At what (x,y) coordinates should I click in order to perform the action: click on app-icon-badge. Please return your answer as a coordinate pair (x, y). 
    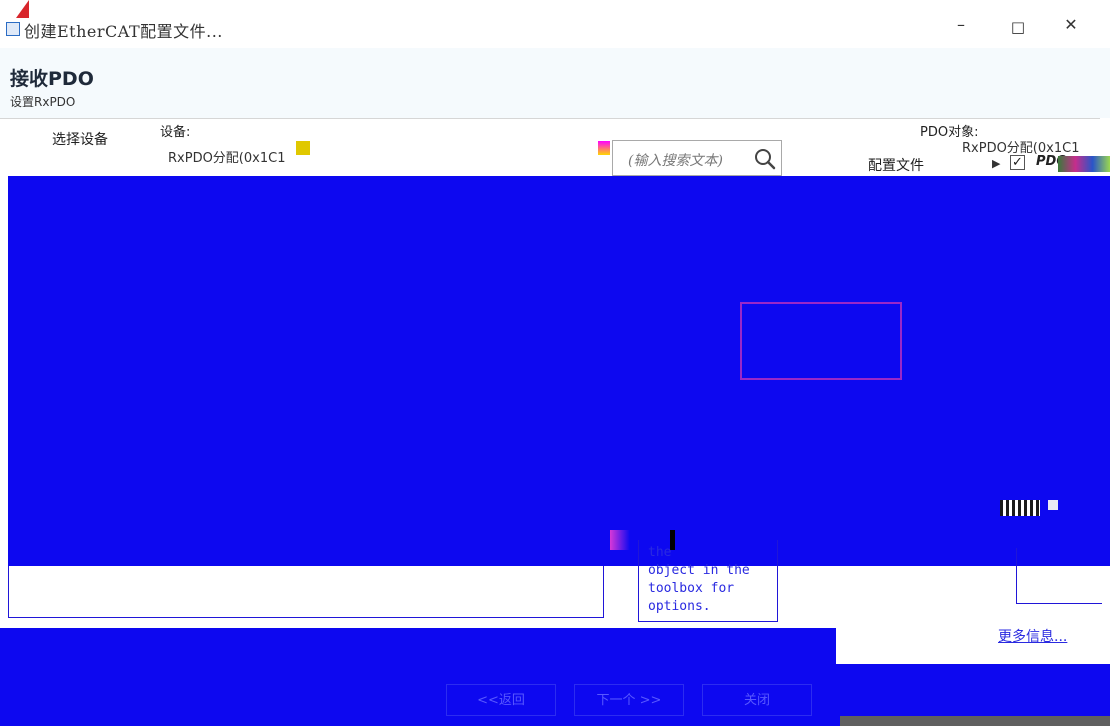
    Looking at the image, I should click on (22, 9).